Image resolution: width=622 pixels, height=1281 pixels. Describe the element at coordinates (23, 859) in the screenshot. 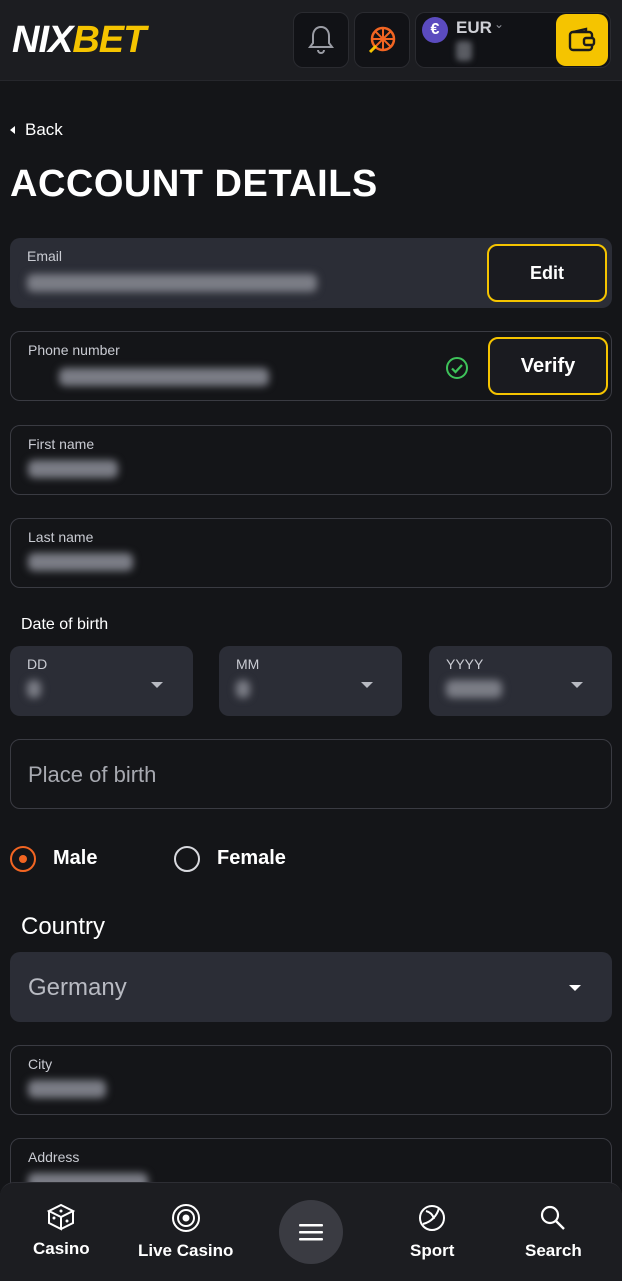

I see `gender-male-radio` at that location.